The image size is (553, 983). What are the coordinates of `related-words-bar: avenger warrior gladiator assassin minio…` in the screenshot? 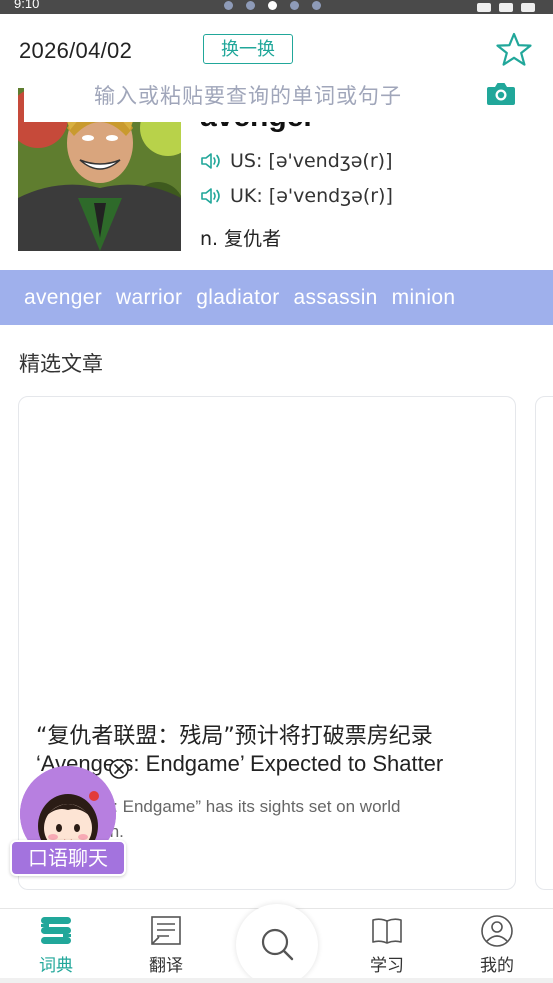 It's located at (276, 297).